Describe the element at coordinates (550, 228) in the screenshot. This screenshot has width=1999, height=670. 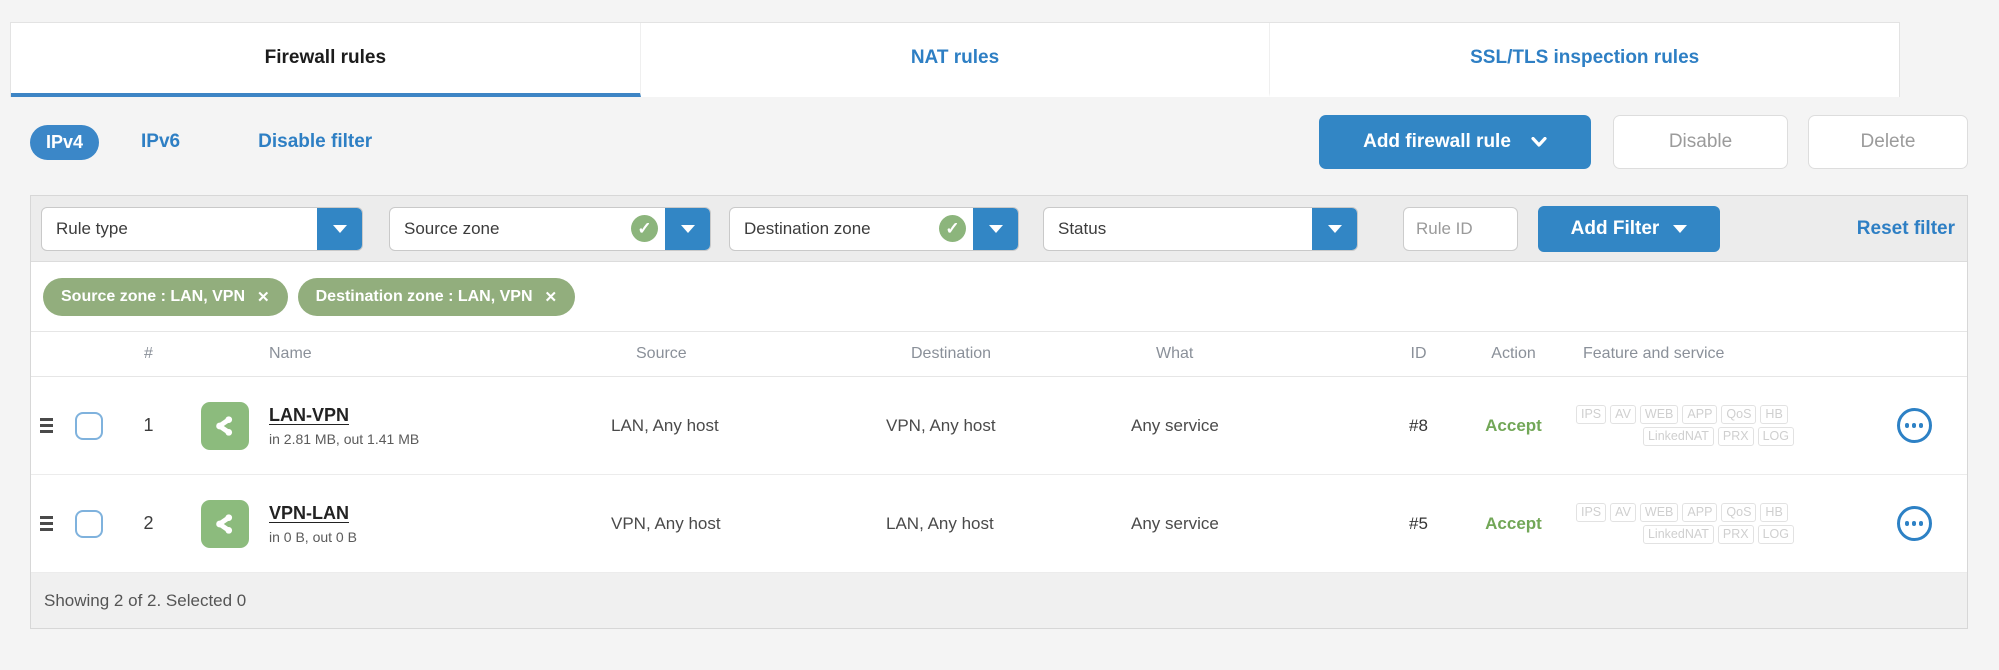
I see `source-zone-dropdown: Source zone ✓` at that location.